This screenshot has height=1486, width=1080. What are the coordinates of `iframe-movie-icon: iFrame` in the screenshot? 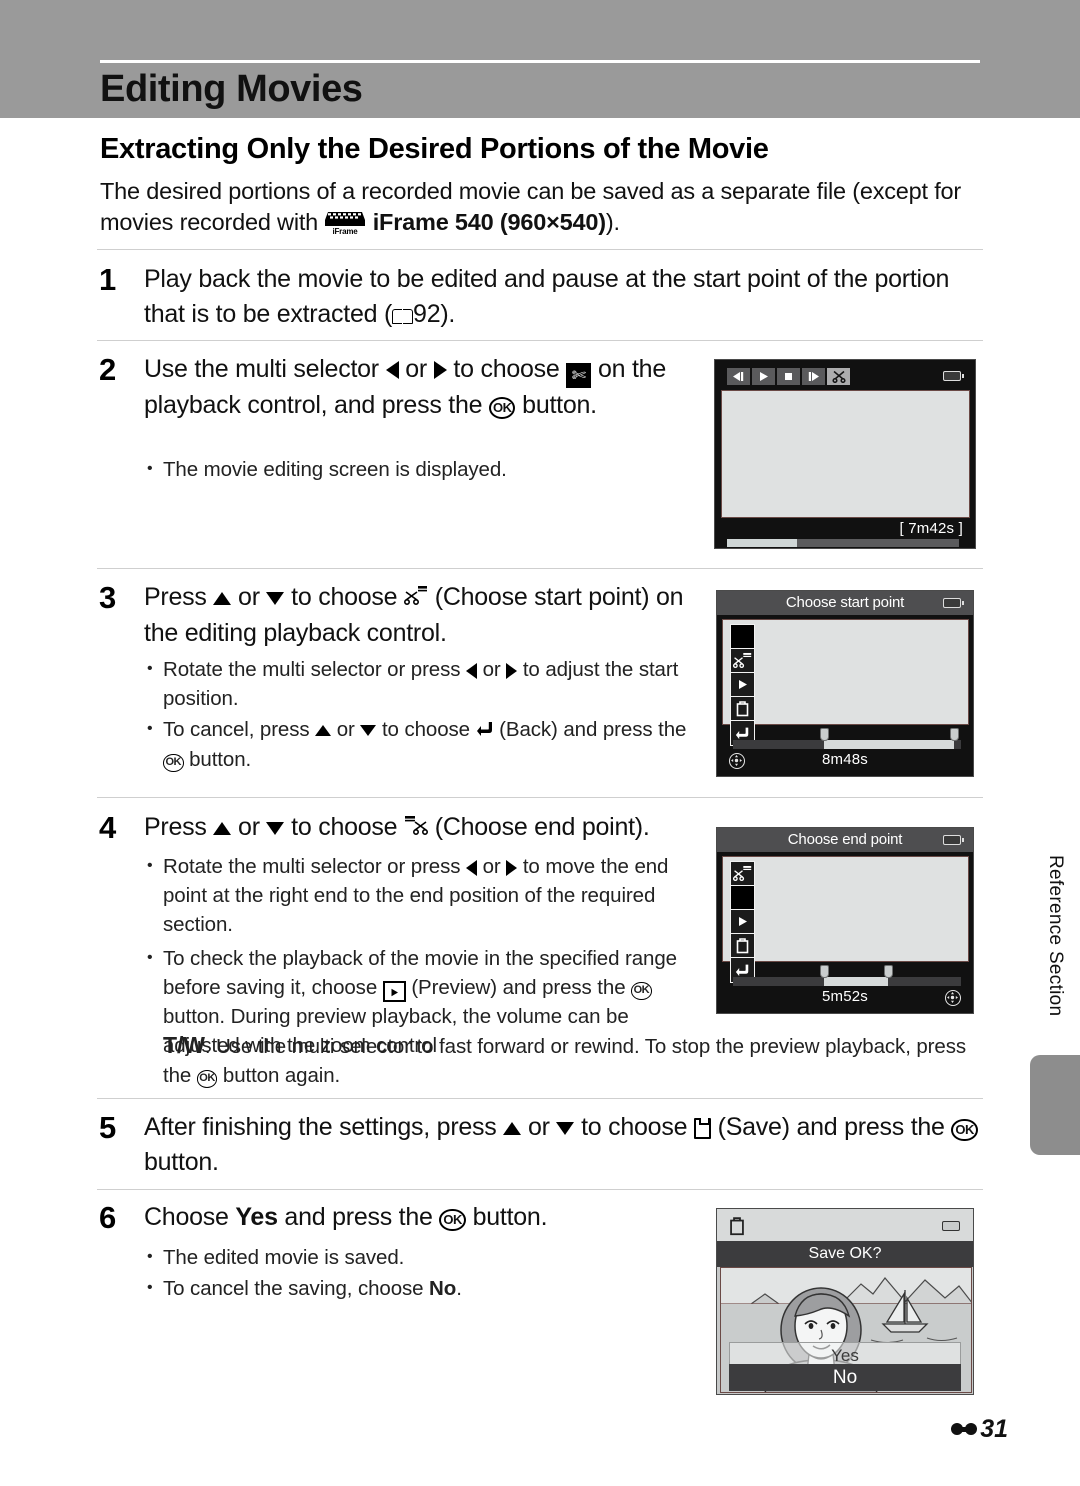 It's located at (345, 223).